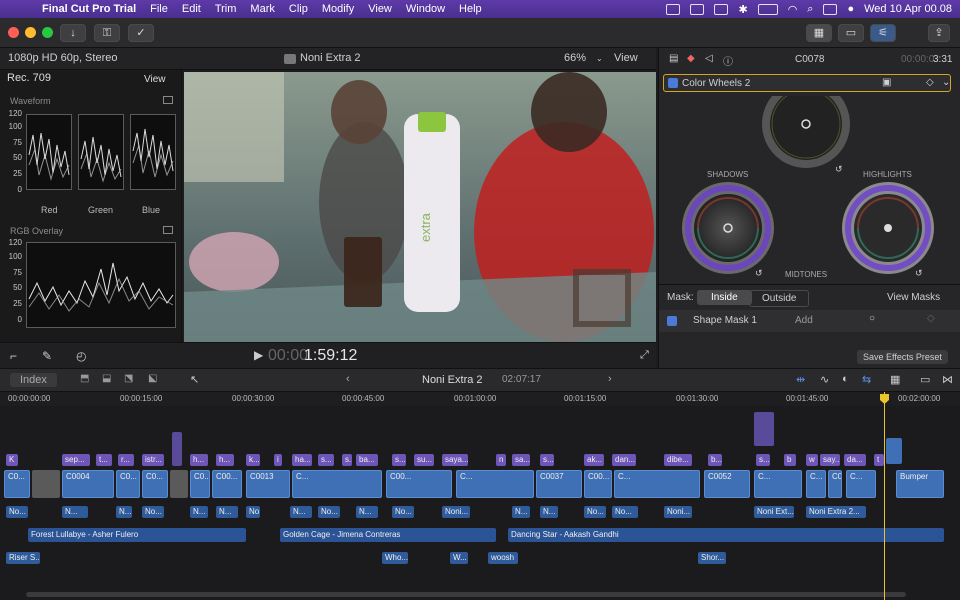  What do you see at coordinates (159, 9) in the screenshot?
I see `menu-file: File` at bounding box center [159, 9].